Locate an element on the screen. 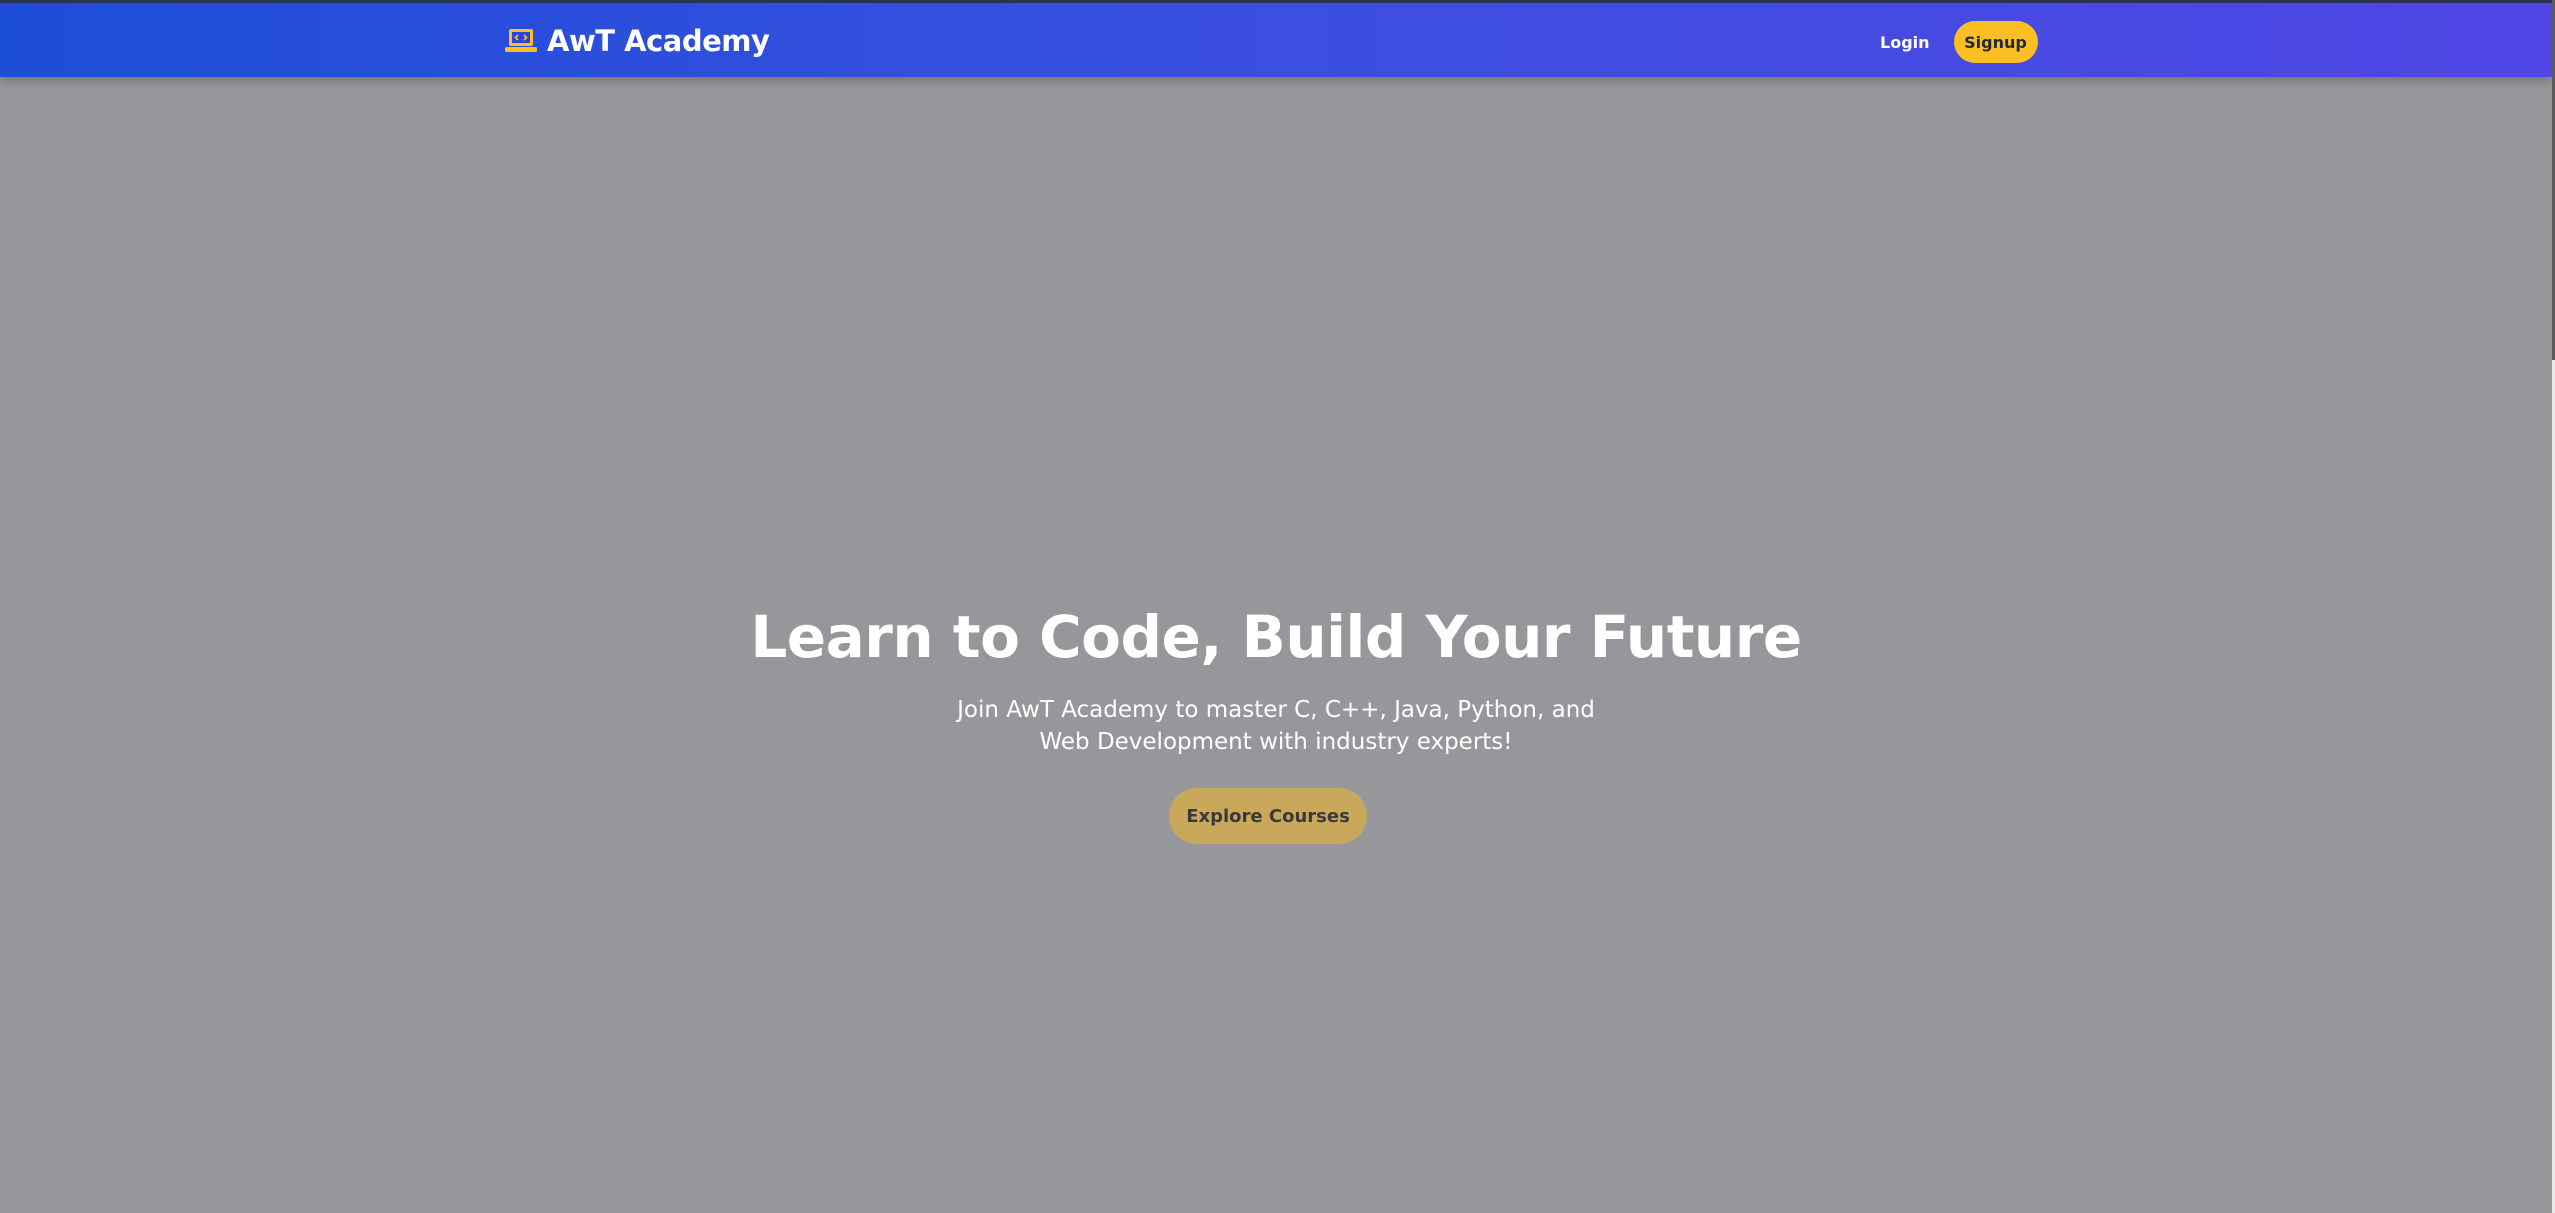 The height and width of the screenshot is (1213, 2555). hero-title: Learn to Code, Build Your Future is located at coordinates (1276, 637).